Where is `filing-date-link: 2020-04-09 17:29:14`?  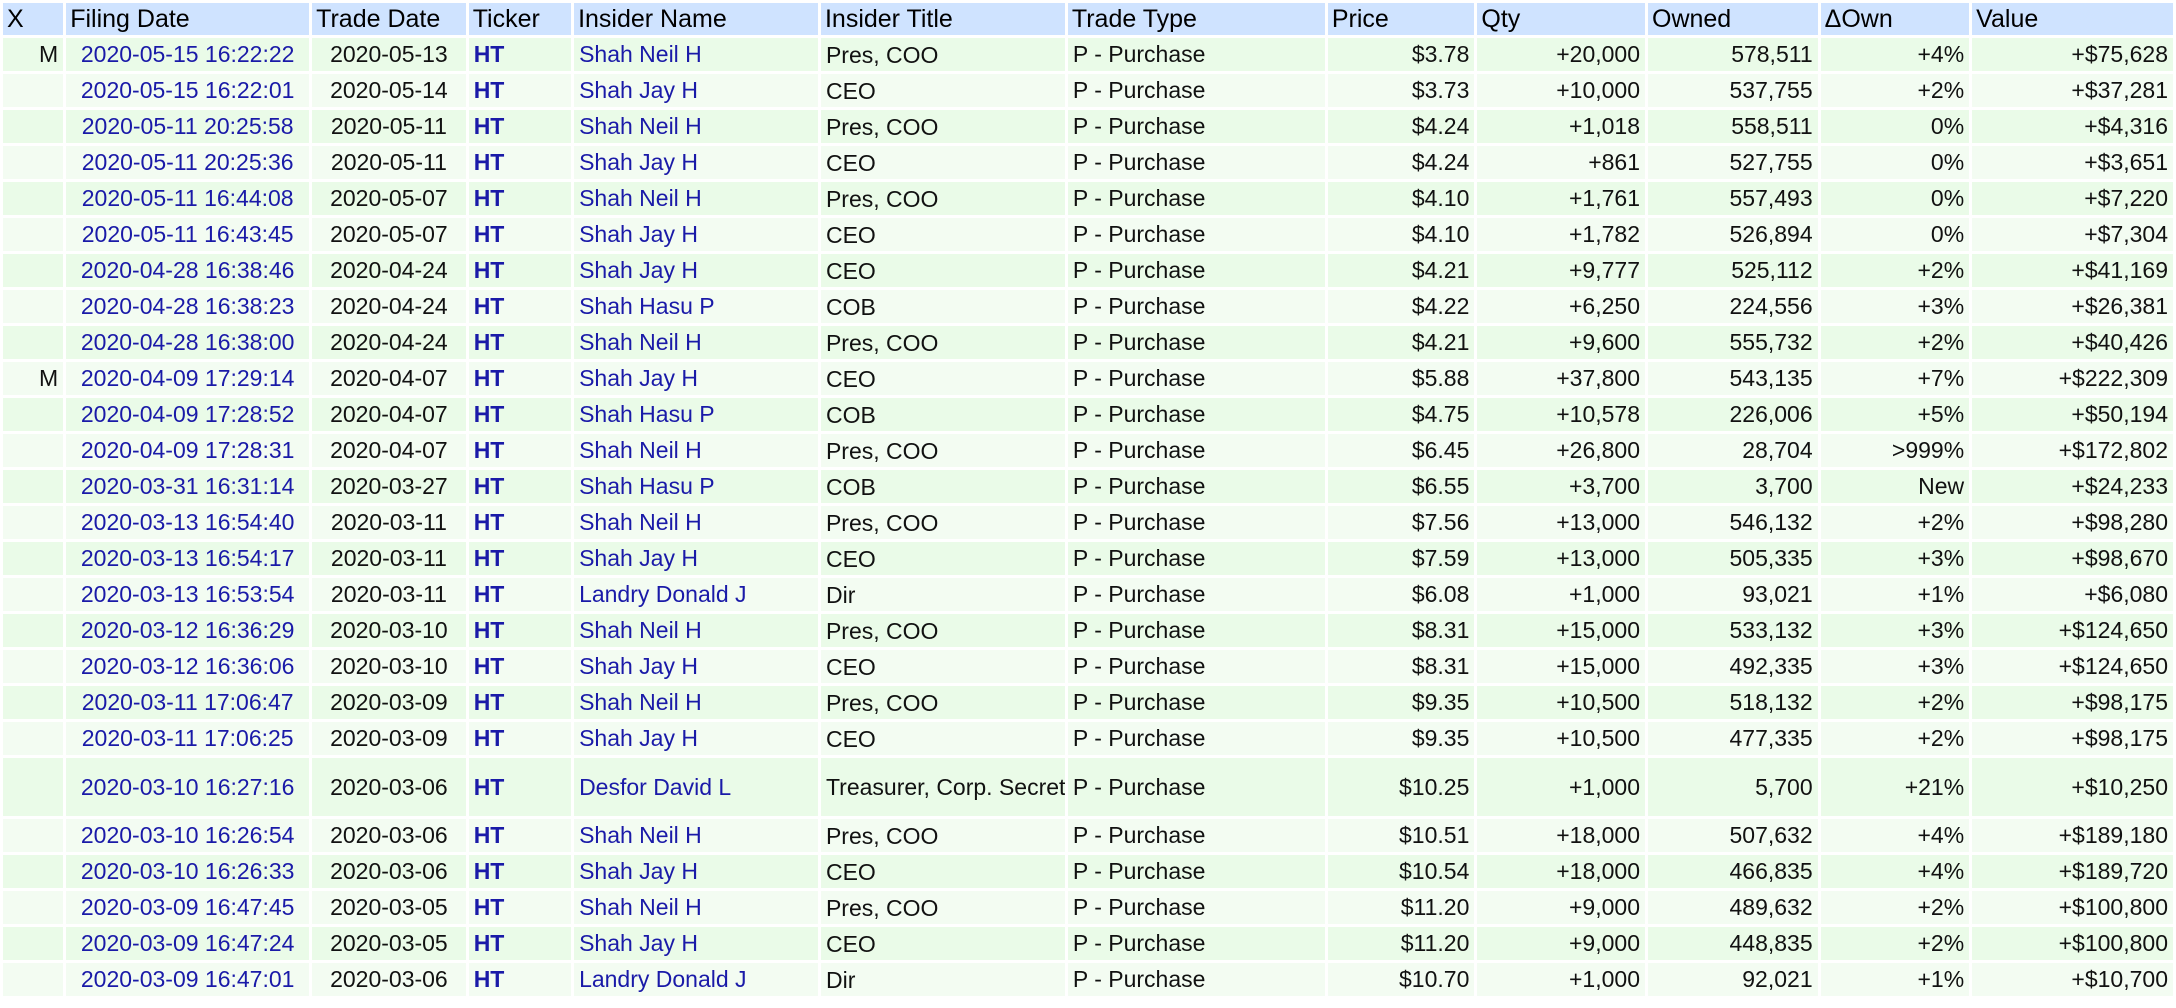 filing-date-link: 2020-04-09 17:29:14 is located at coordinates (187, 378).